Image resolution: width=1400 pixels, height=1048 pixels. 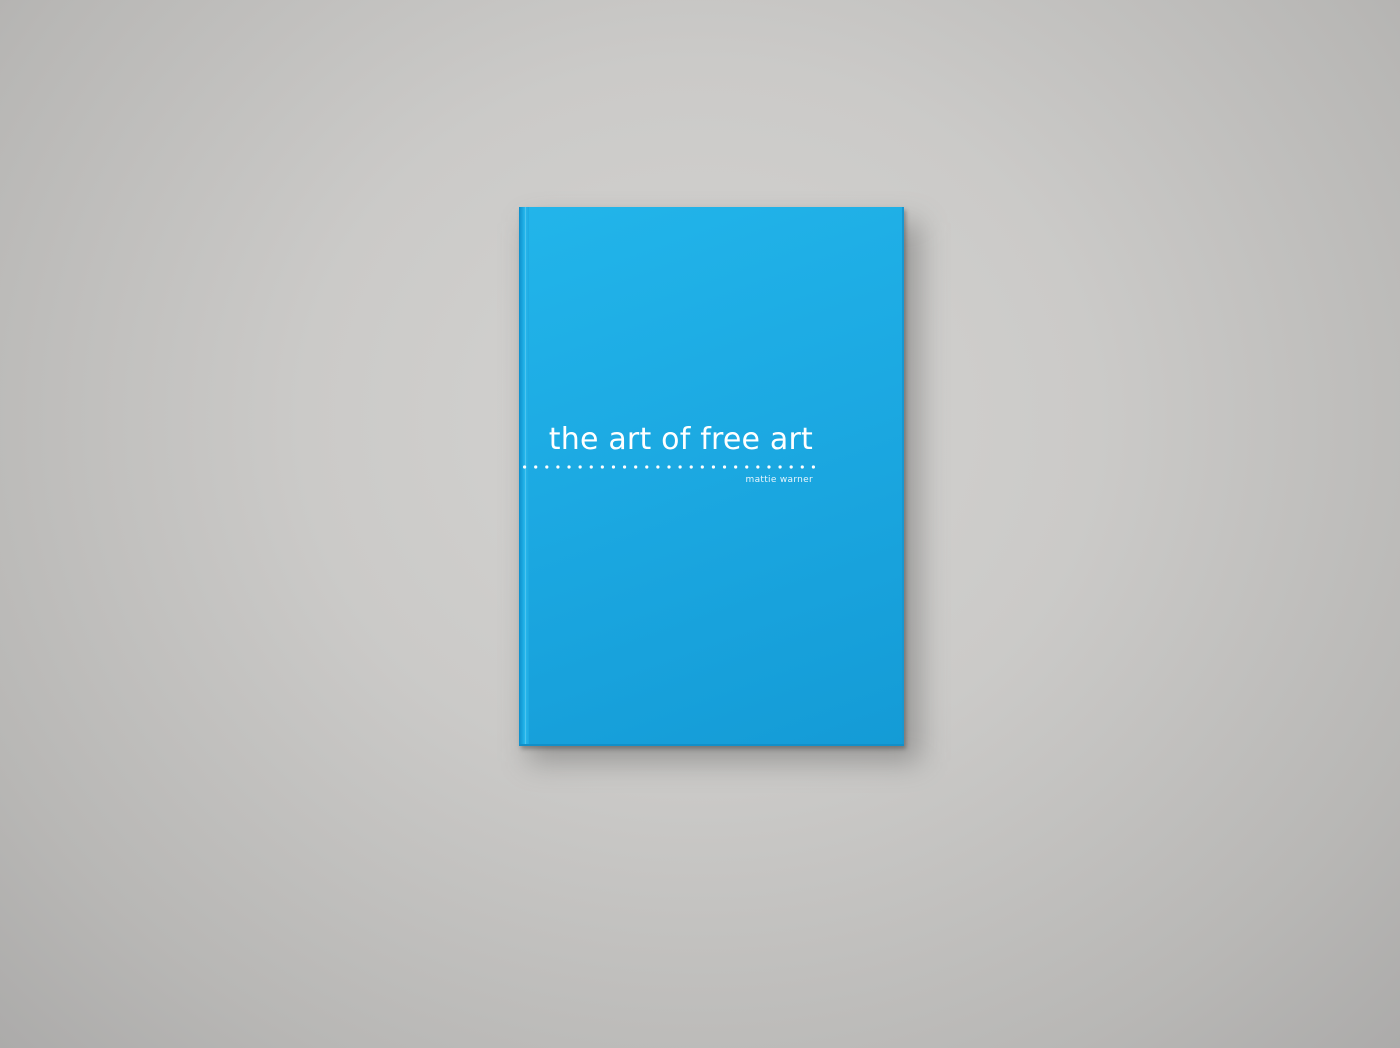 What do you see at coordinates (711, 745) in the screenshot?
I see `book-bottom-edge` at bounding box center [711, 745].